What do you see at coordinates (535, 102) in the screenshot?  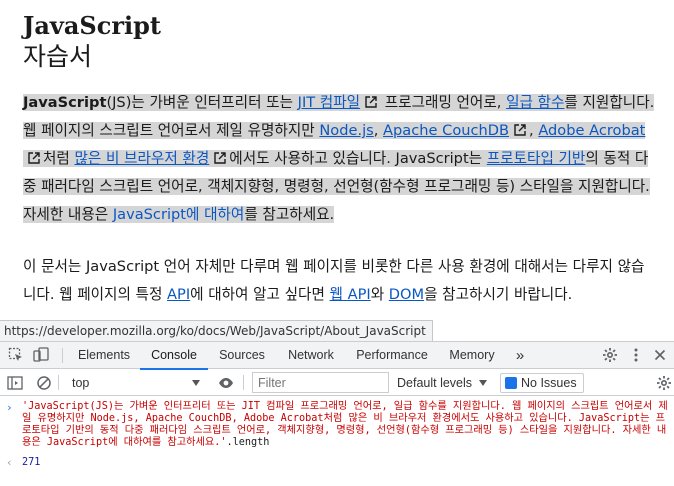 I see `link-first-class-function: 일급 함수` at bounding box center [535, 102].